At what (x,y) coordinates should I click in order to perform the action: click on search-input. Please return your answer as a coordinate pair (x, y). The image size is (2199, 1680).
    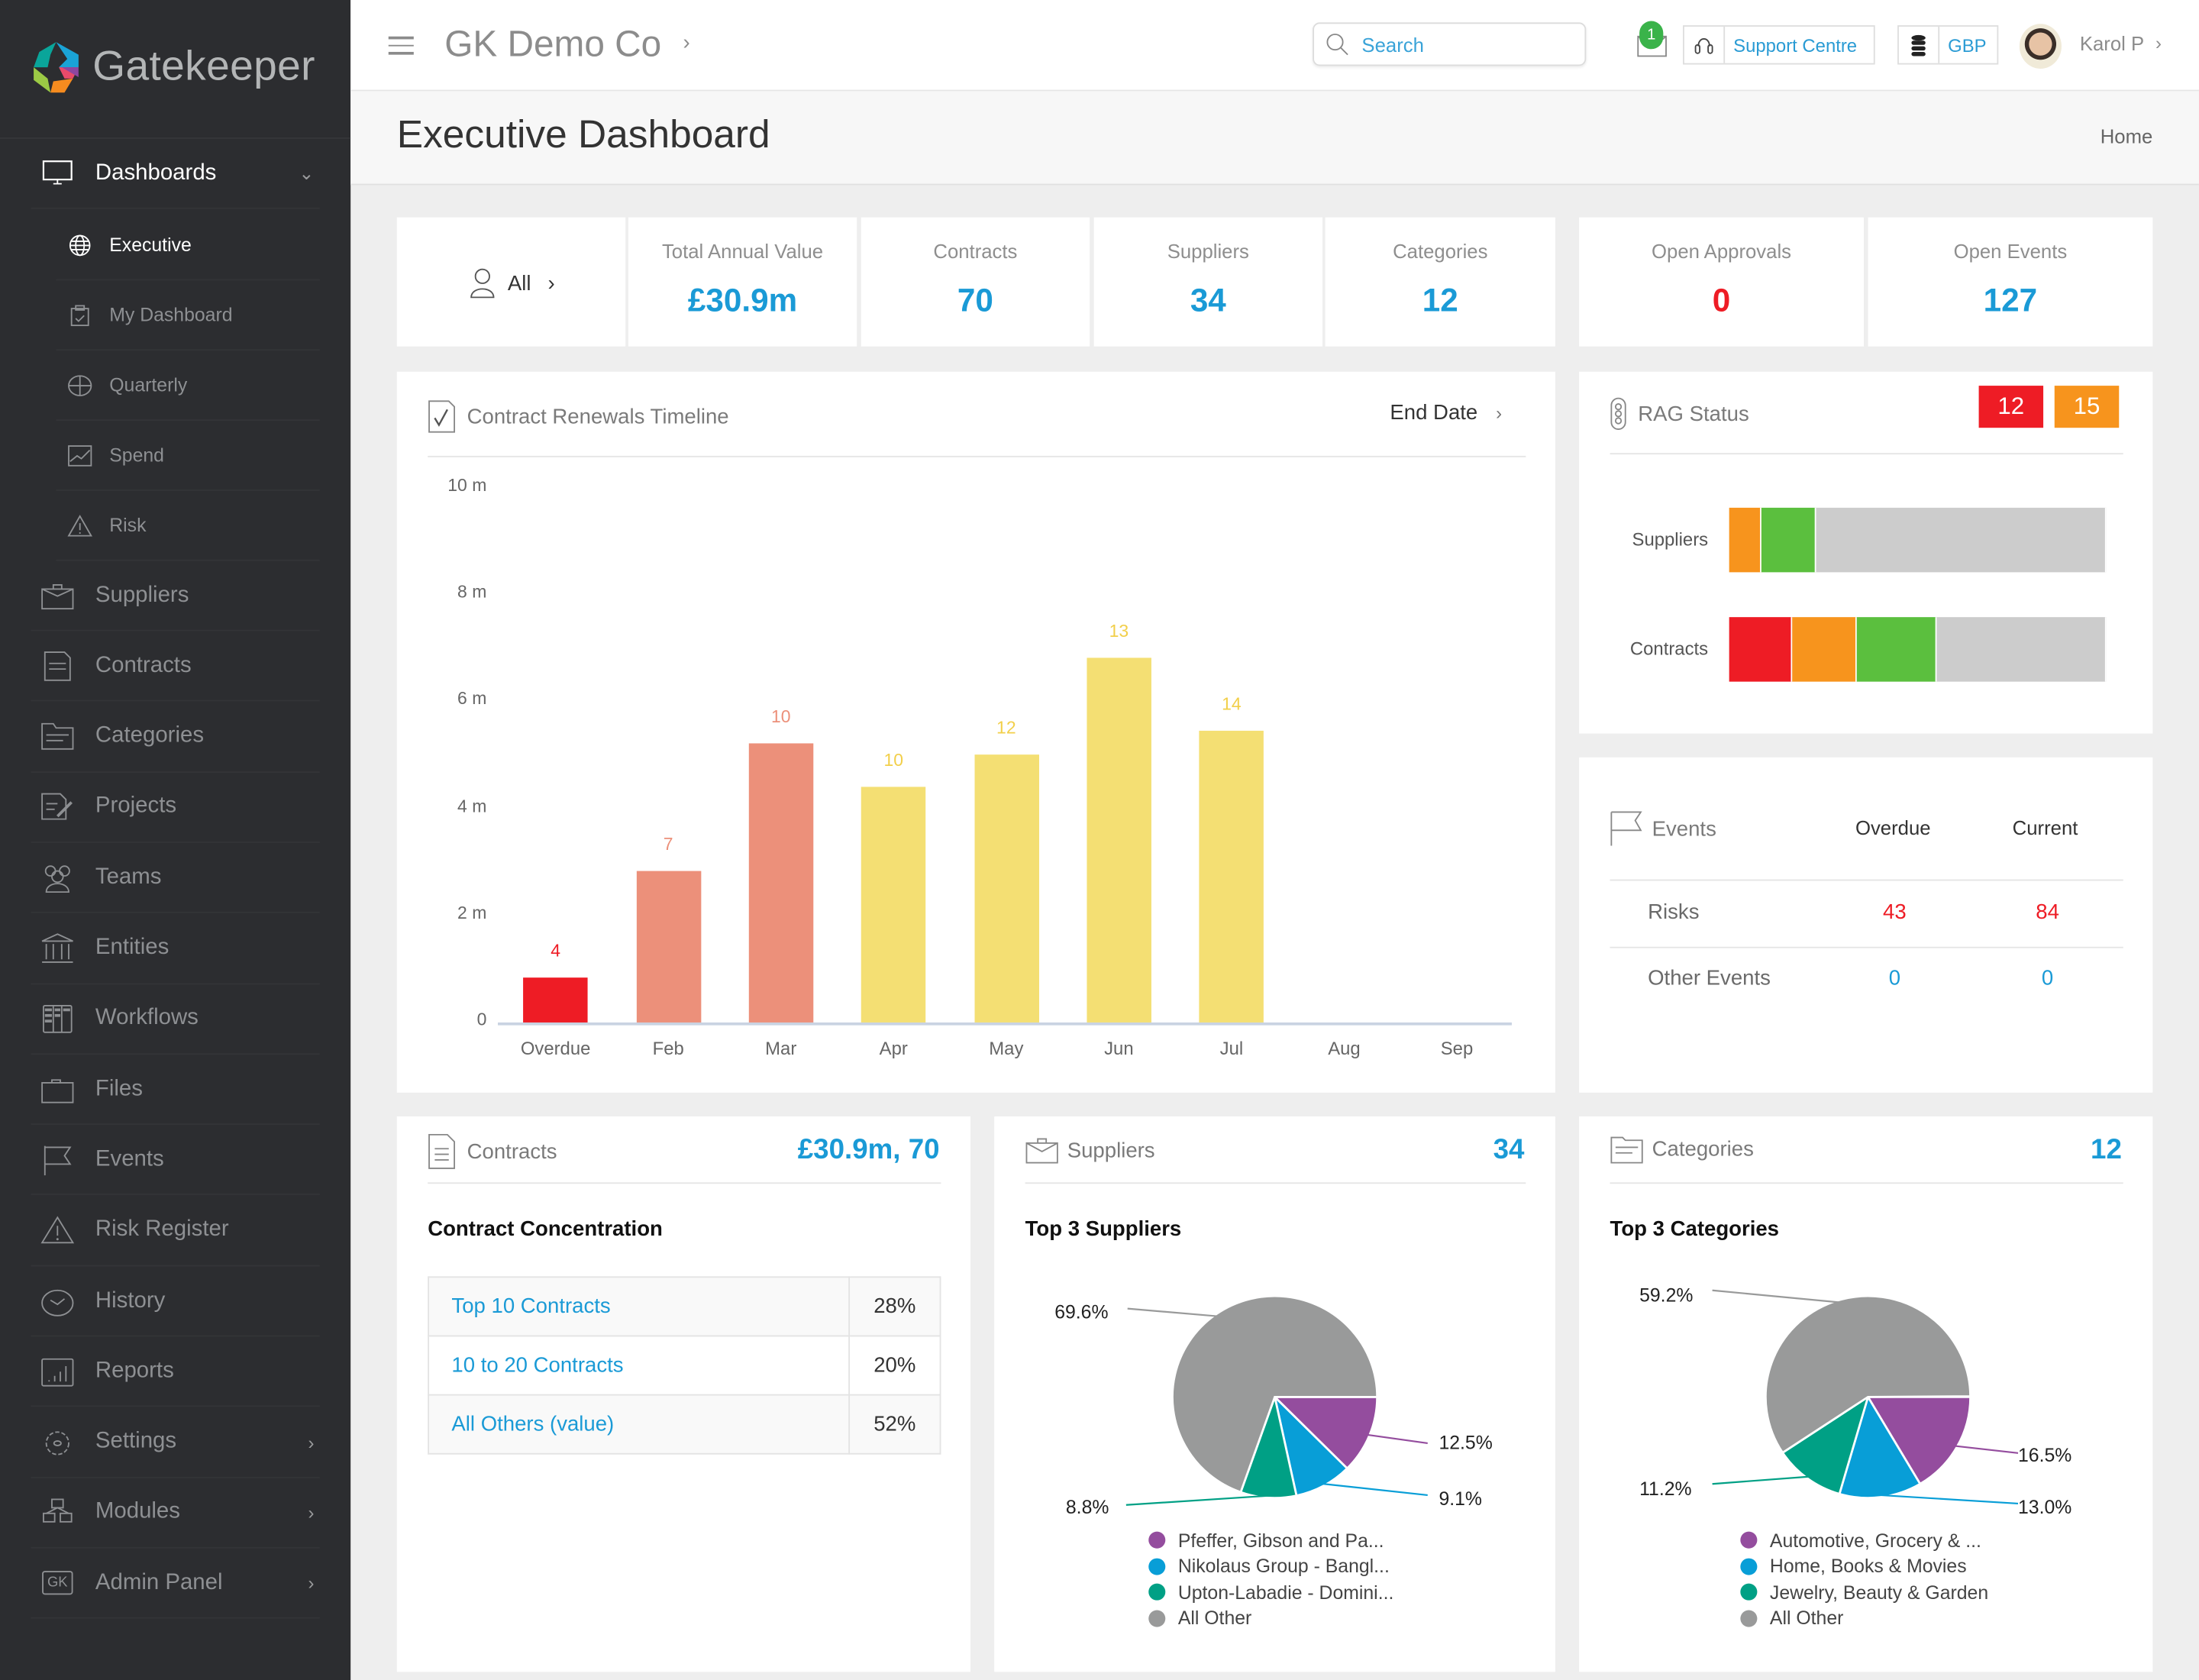
    Looking at the image, I should click on (1467, 44).